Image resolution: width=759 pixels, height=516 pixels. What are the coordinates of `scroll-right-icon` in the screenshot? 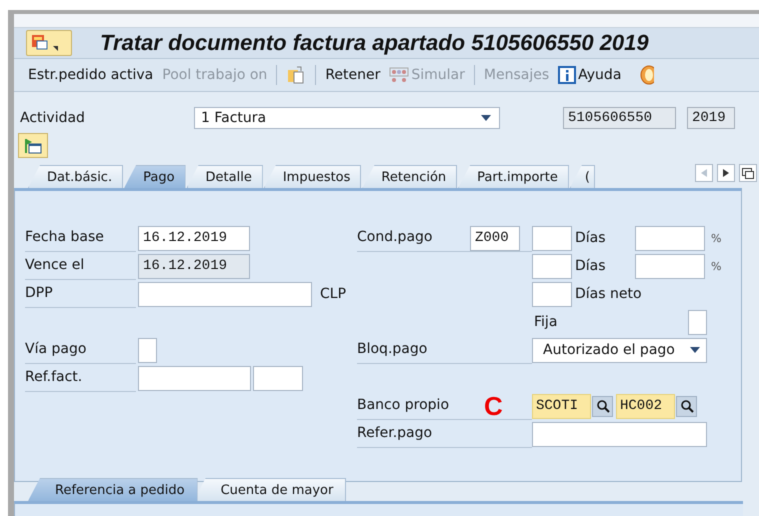 It's located at (726, 173).